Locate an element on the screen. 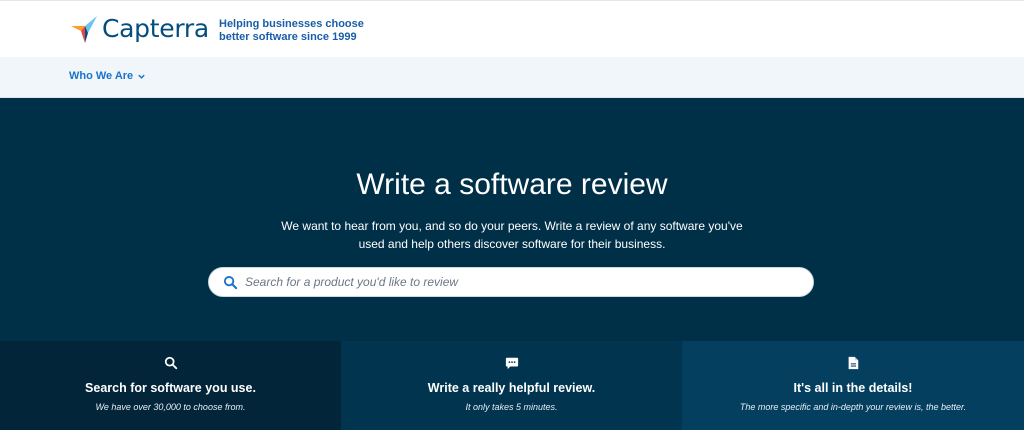 This screenshot has height=430, width=1024. page-title: Write a software review is located at coordinates (512, 184).